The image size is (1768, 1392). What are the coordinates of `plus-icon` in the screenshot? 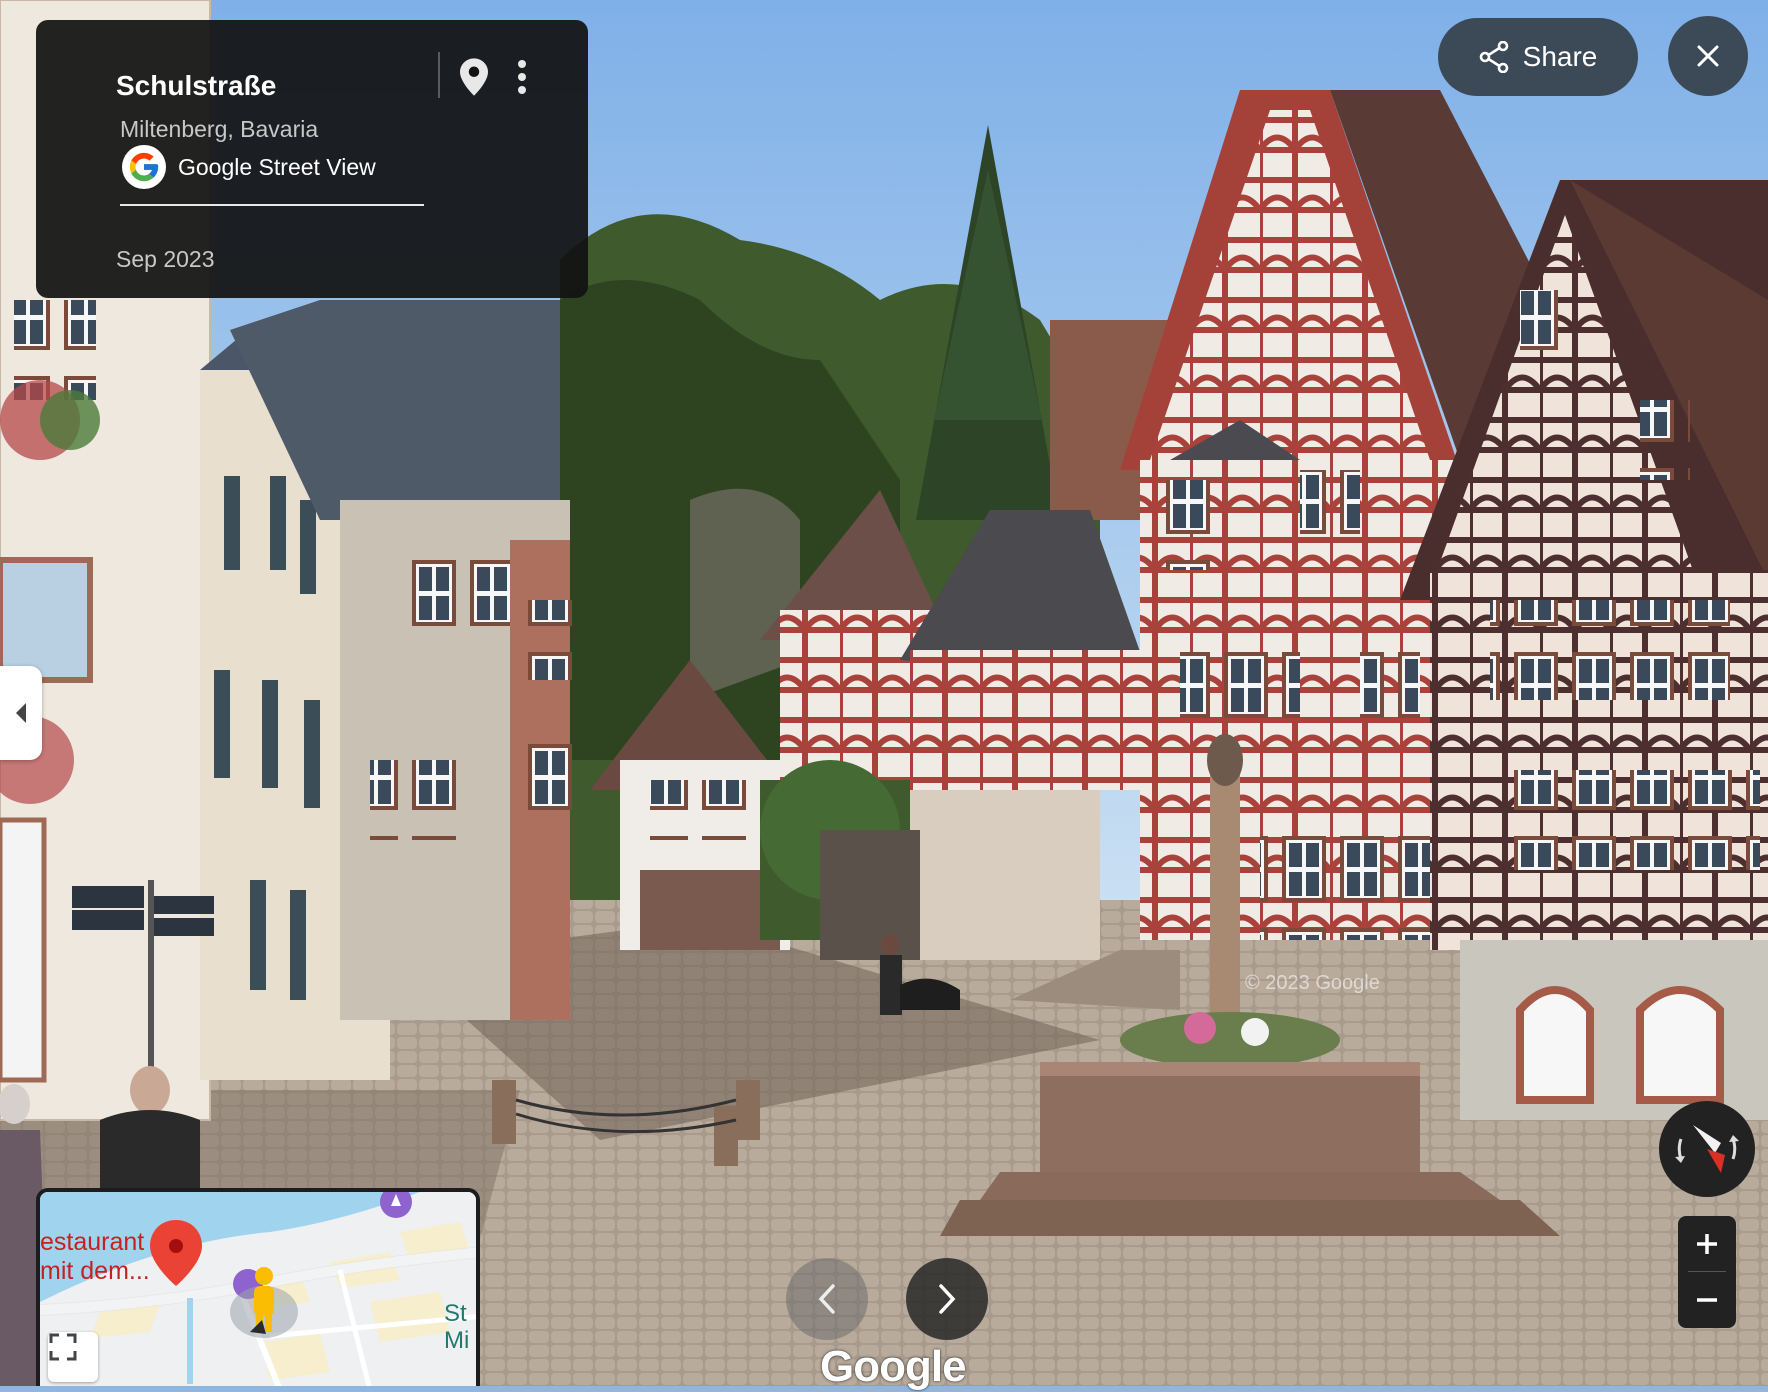 It's located at (1707, 1243).